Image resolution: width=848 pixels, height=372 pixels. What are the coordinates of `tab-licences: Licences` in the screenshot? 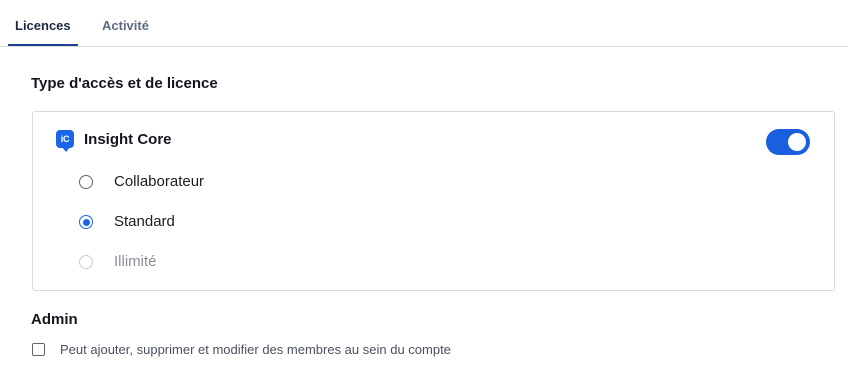 It's located at (43, 25).